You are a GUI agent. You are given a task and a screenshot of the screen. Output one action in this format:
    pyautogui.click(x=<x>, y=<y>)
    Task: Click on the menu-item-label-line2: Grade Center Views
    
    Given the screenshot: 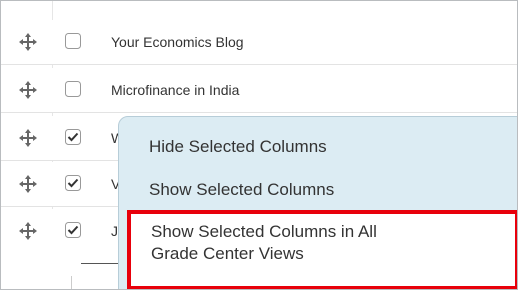 What is the action you would take?
    pyautogui.click(x=227, y=253)
    